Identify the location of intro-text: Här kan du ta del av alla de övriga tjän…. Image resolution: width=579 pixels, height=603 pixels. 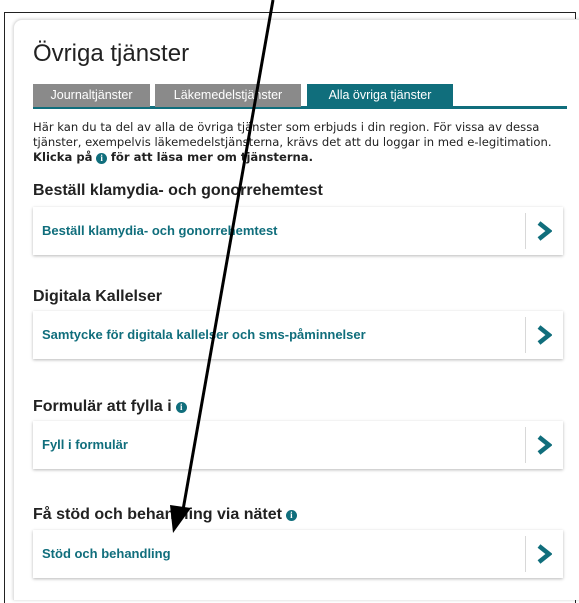
(299, 142).